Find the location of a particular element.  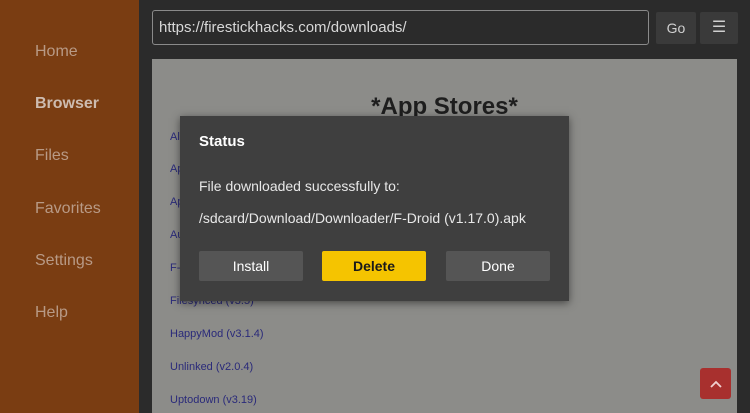

chevron-up-icon is located at coordinates (715, 384).